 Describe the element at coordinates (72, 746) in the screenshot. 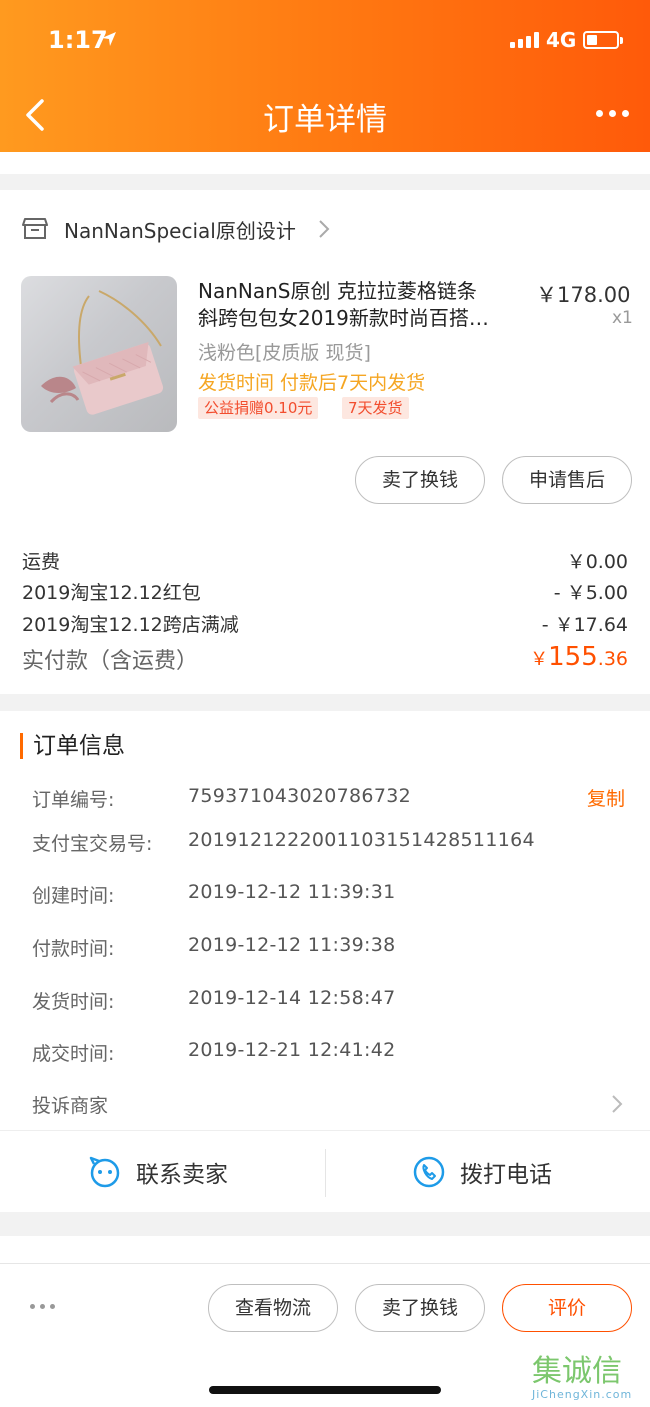

I see `order-info-title: 订单信息` at that location.